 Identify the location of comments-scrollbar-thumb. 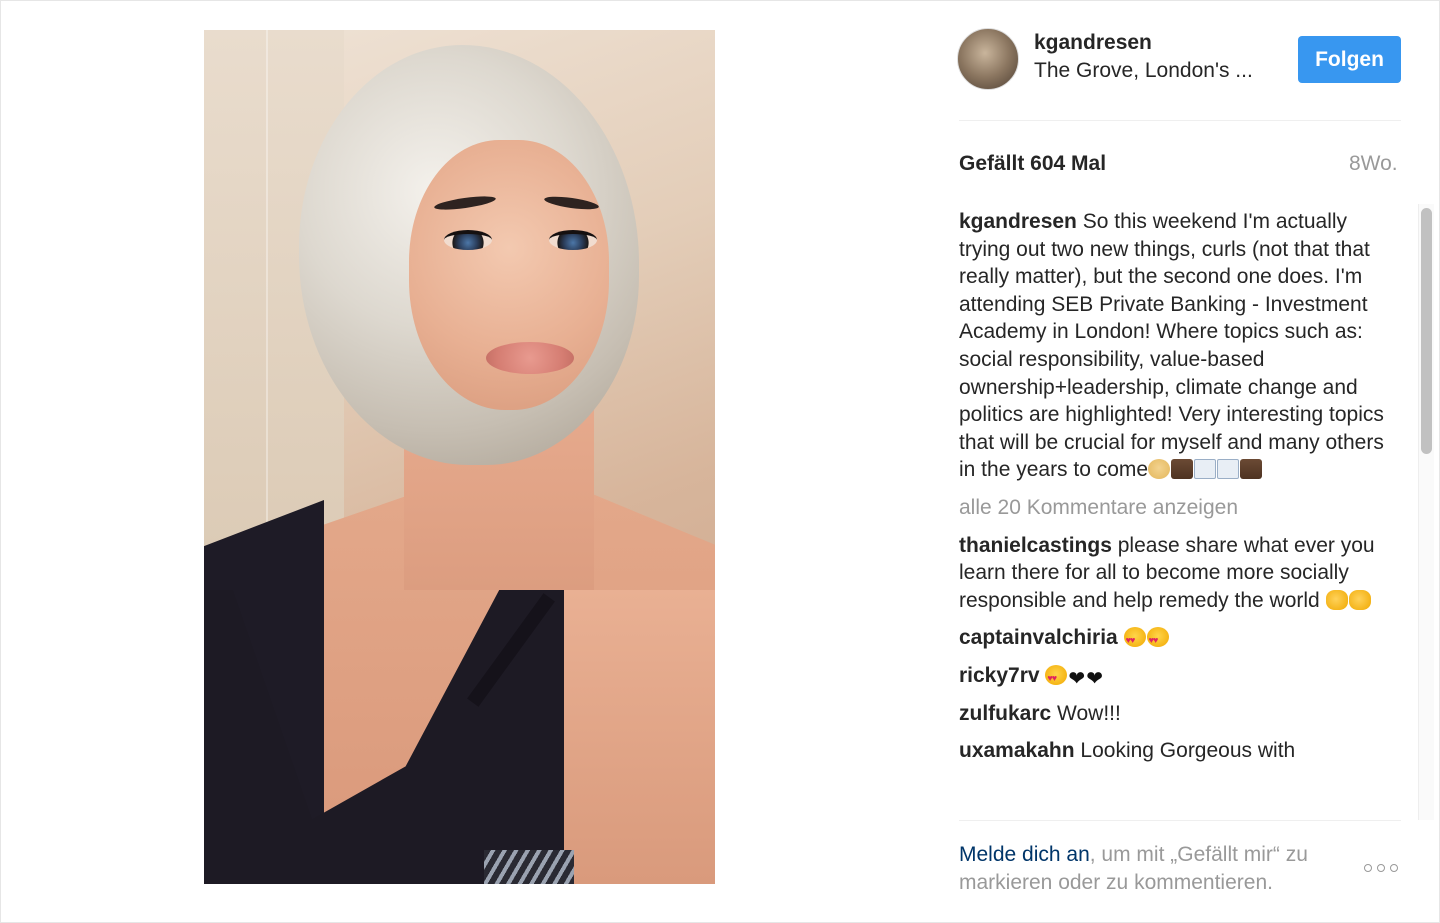
(1426, 331).